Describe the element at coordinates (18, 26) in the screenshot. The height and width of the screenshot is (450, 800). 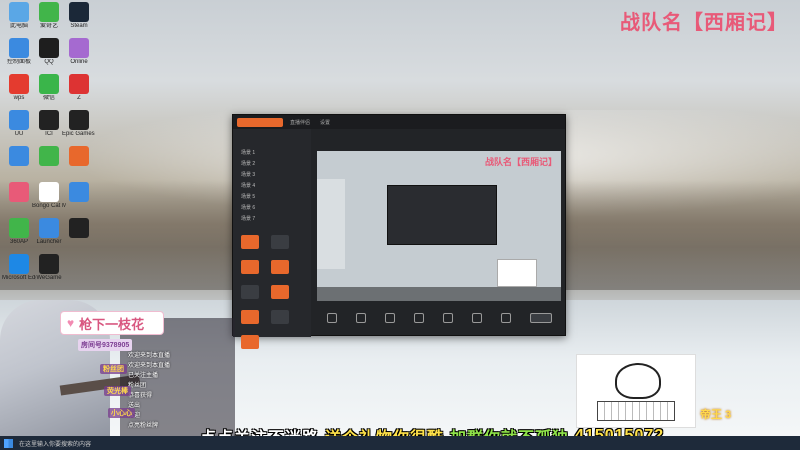
I see `desktop-icon-label: 此电脑` at that location.